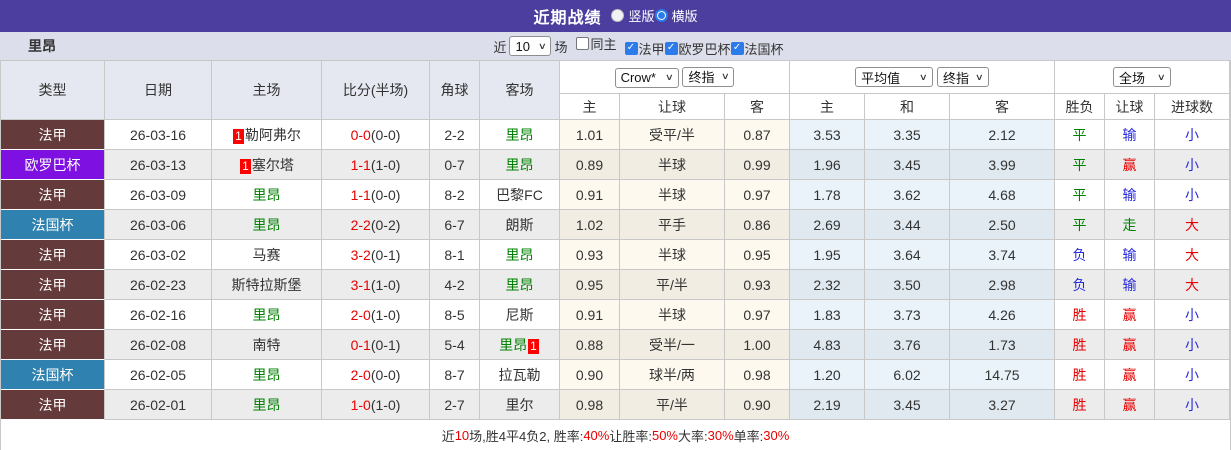 Image resolution: width=1231 pixels, height=450 pixels. Describe the element at coordinates (908, 375) in the screenshot. I see `avg-draw-cell: 6.02` at that location.